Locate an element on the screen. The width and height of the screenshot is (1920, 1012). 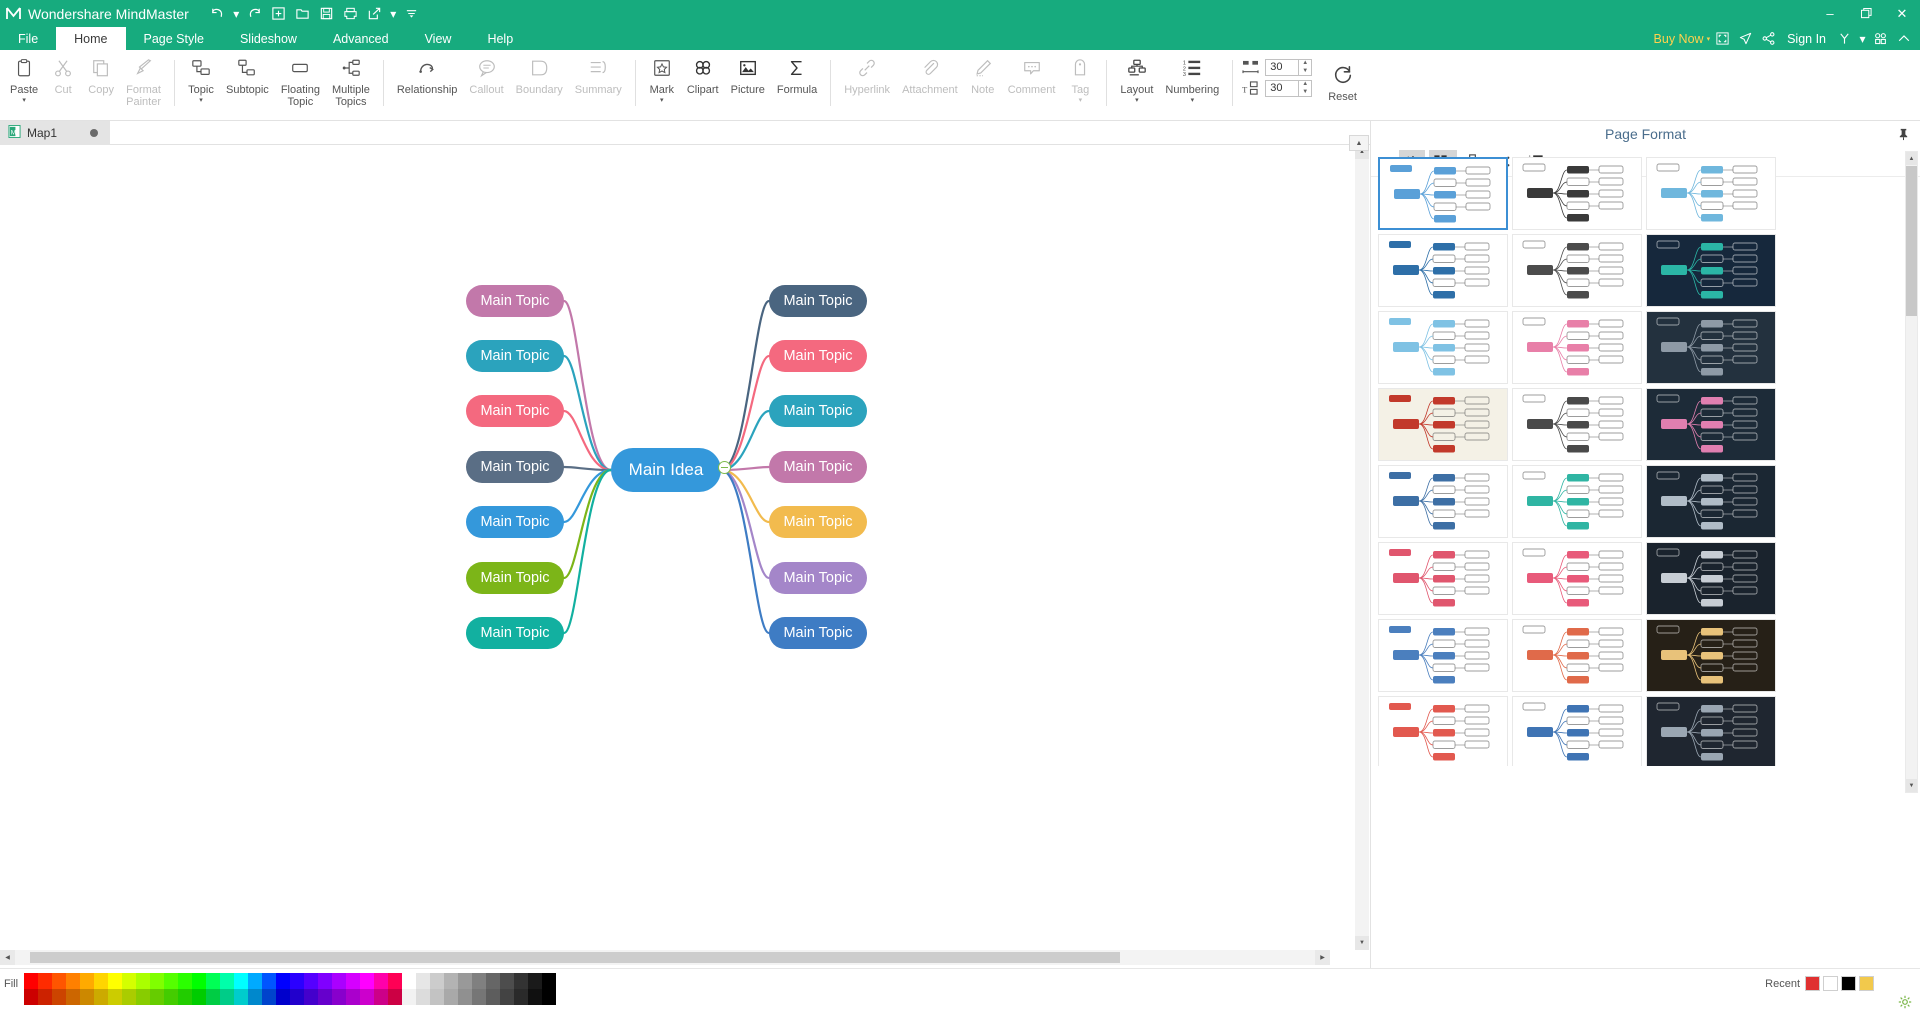
relationship-button: Relationship is located at coordinates (427, 83).